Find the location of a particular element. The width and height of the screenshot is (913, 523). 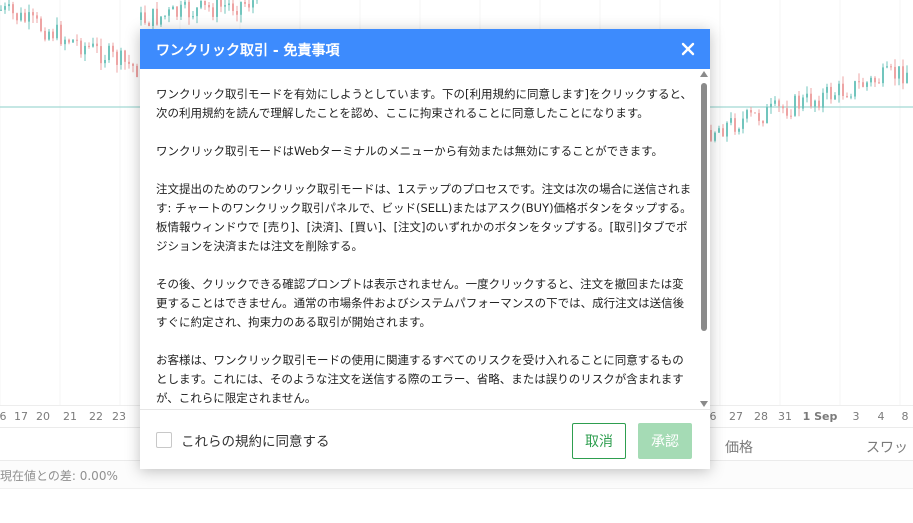

accept-button: 承認 is located at coordinates (665, 441).